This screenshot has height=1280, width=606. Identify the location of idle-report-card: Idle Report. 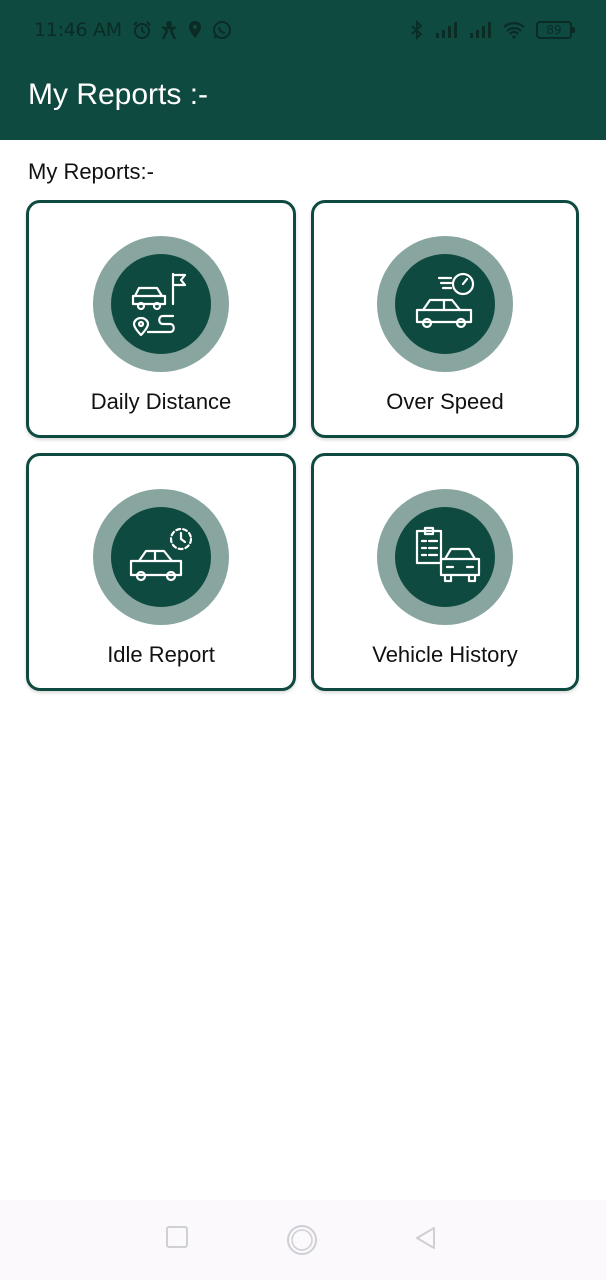
(161, 572).